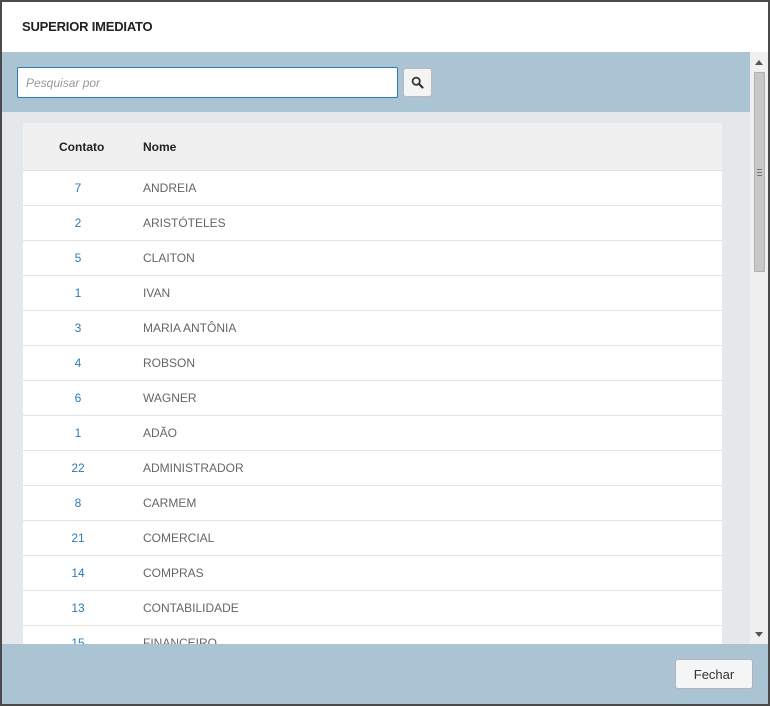 The height and width of the screenshot is (706, 770). I want to click on table-row: 1 ADÃO, so click(372, 433).